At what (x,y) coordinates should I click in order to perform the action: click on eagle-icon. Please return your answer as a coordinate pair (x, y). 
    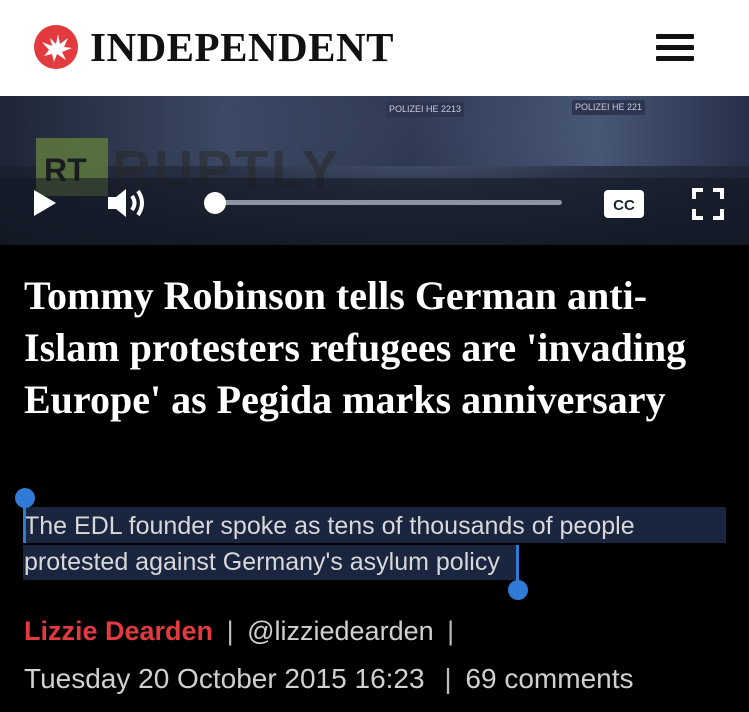
    Looking at the image, I should click on (56, 47).